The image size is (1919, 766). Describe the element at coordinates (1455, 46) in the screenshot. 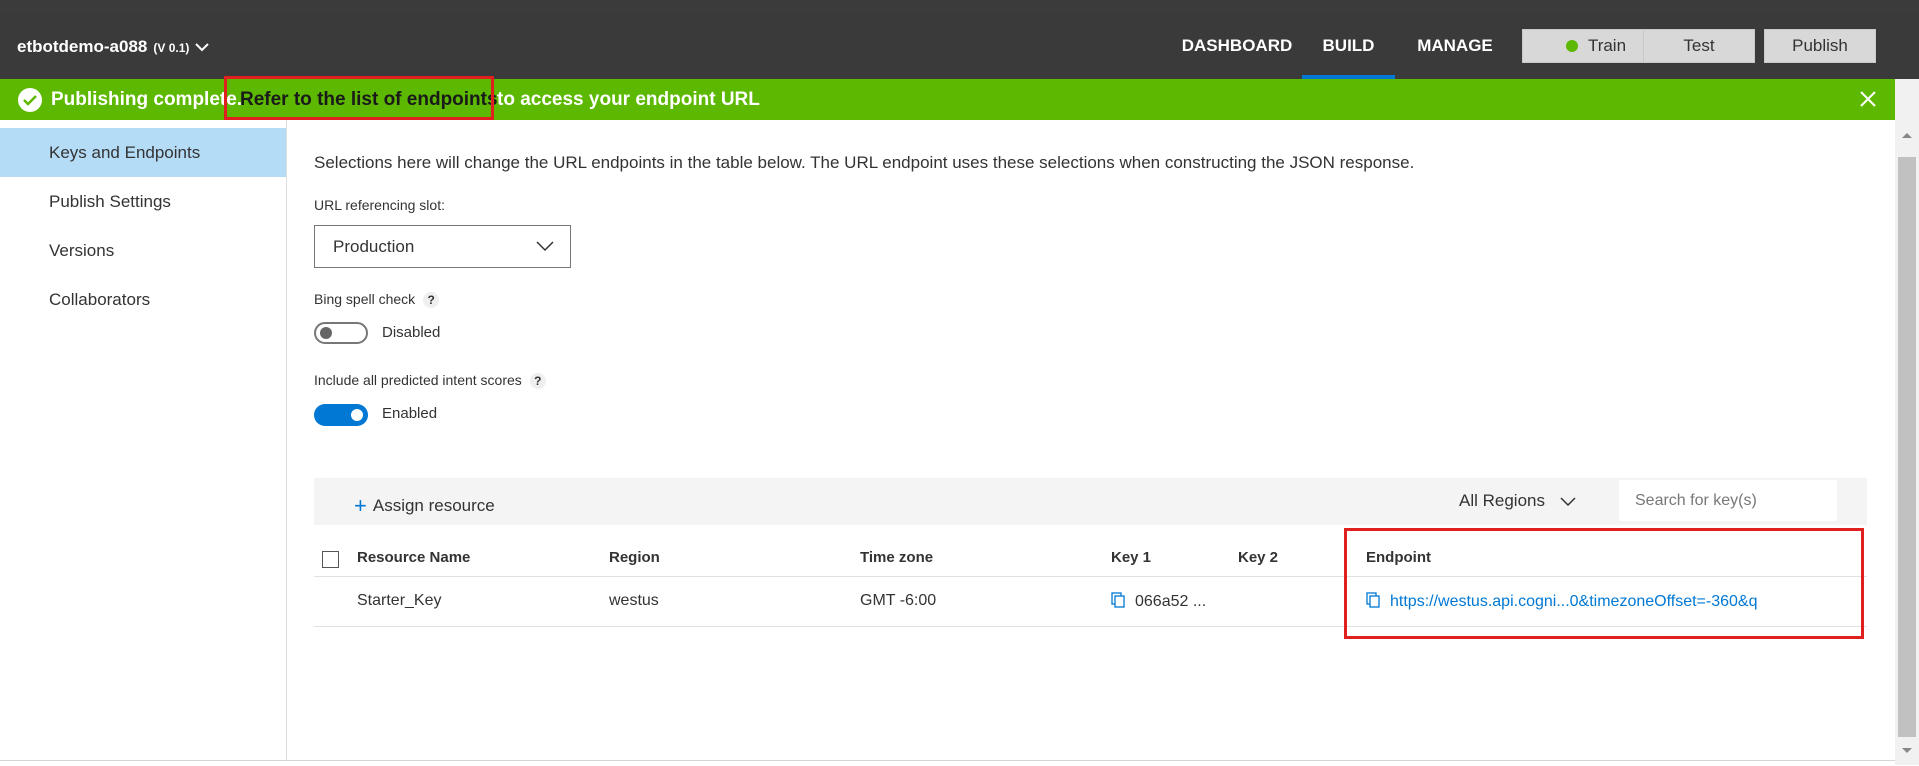

I see `nav-manage: MANAGE` at that location.